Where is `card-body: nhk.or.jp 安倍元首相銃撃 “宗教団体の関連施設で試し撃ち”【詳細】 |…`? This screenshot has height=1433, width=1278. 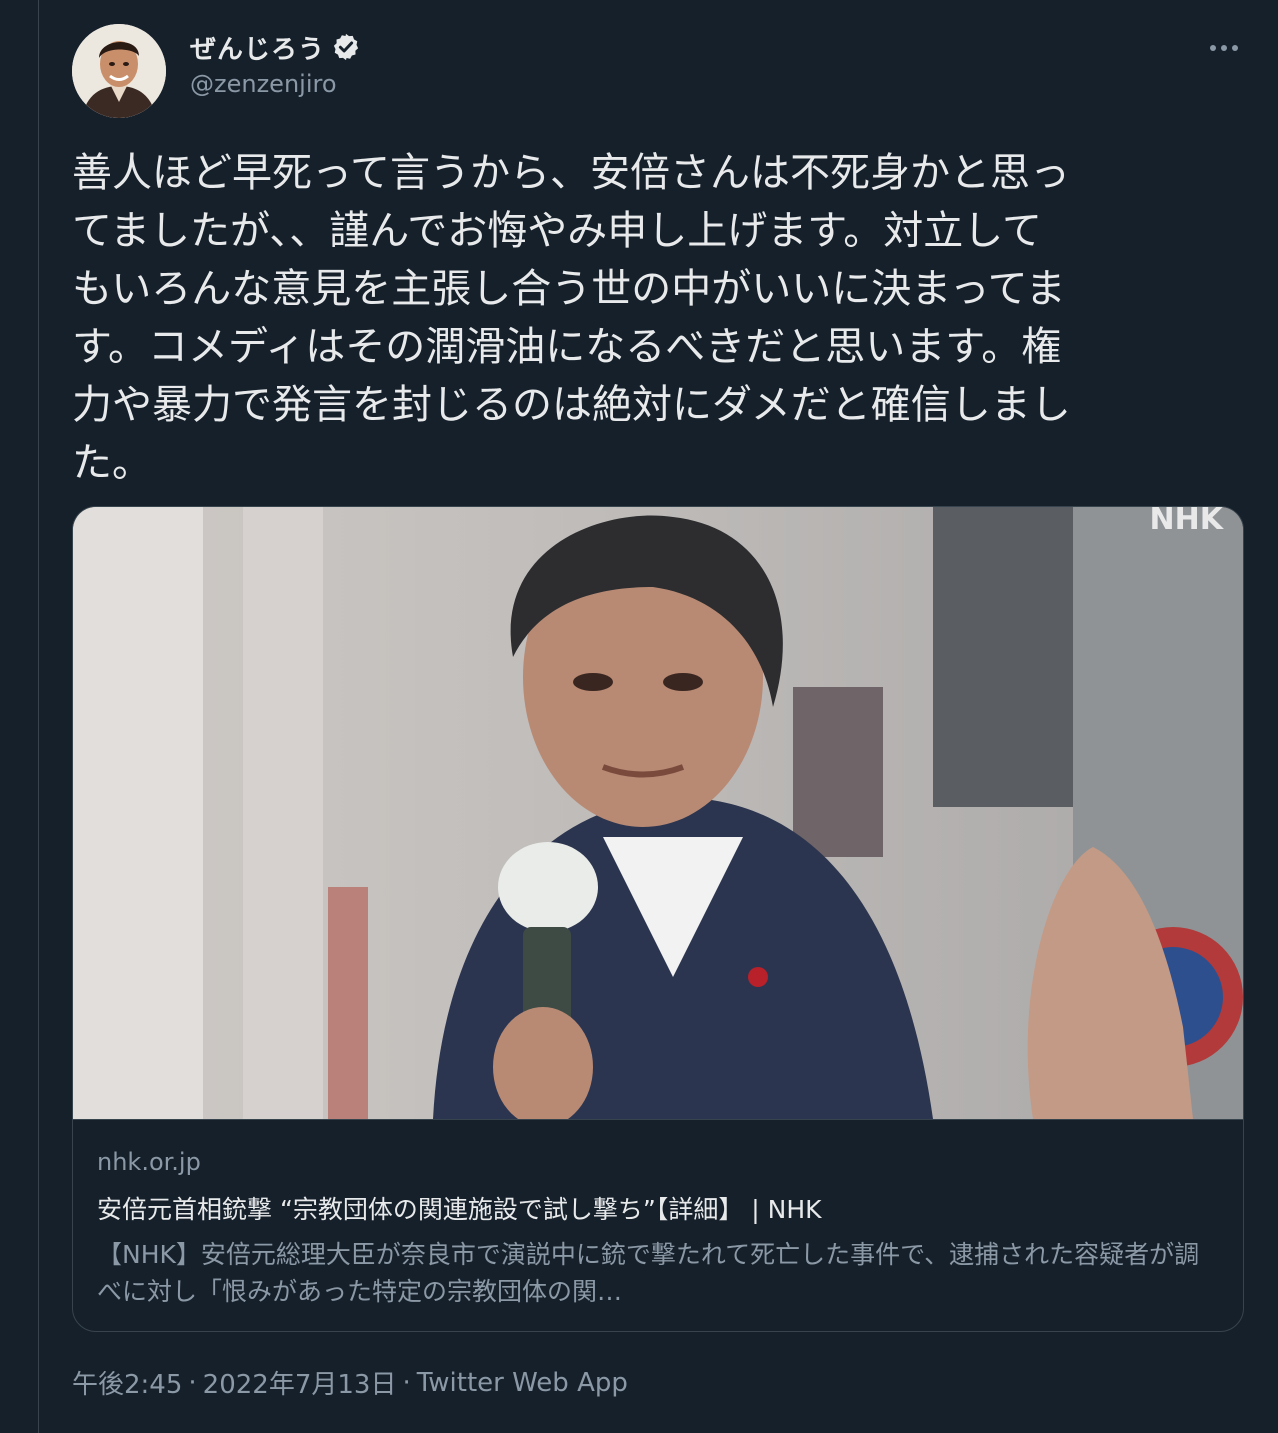 card-body: nhk.or.jp 安倍元首相銃撃 “宗教団体の関連施設で試し撃ち”【詳細】 |… is located at coordinates (658, 1229).